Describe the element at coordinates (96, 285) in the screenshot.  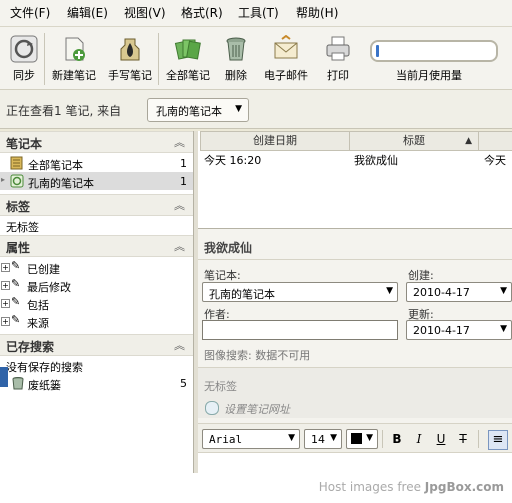
I see `sidebar-item-last-modified: + ✎ 最后修改` at that location.